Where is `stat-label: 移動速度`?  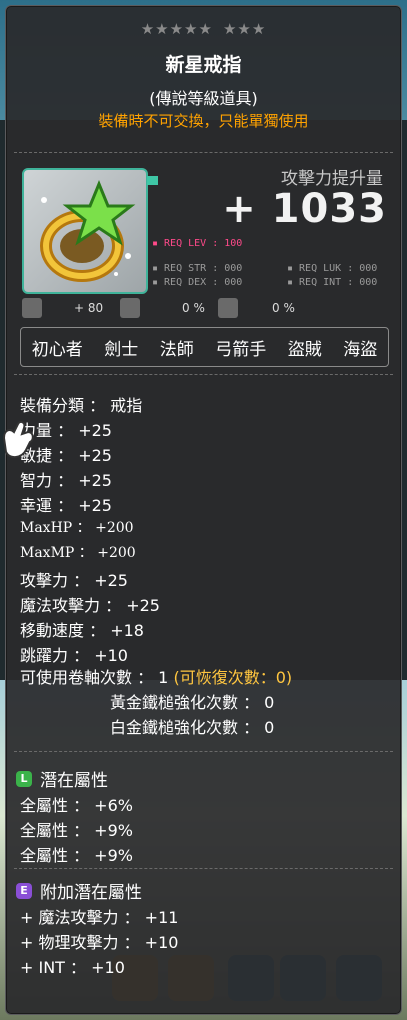 stat-label: 移動速度 is located at coordinates (52, 630).